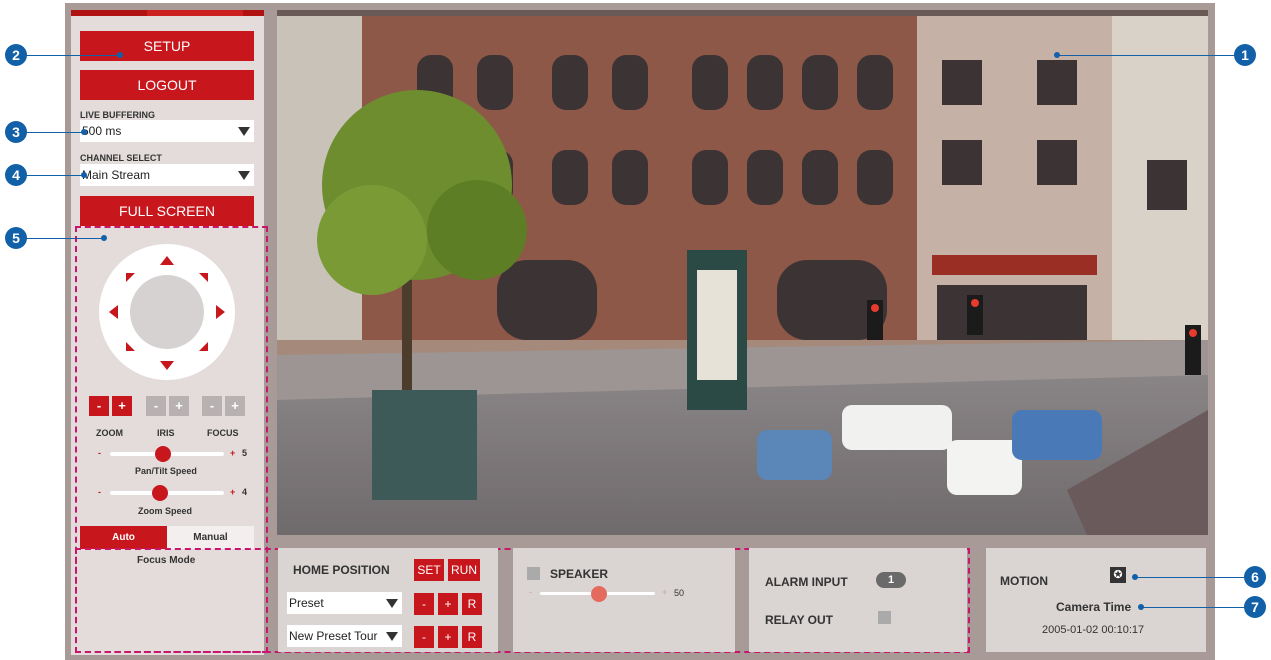 This screenshot has width=1271, height=660. I want to click on preset-tour-value: New Preset Tour, so click(333, 636).